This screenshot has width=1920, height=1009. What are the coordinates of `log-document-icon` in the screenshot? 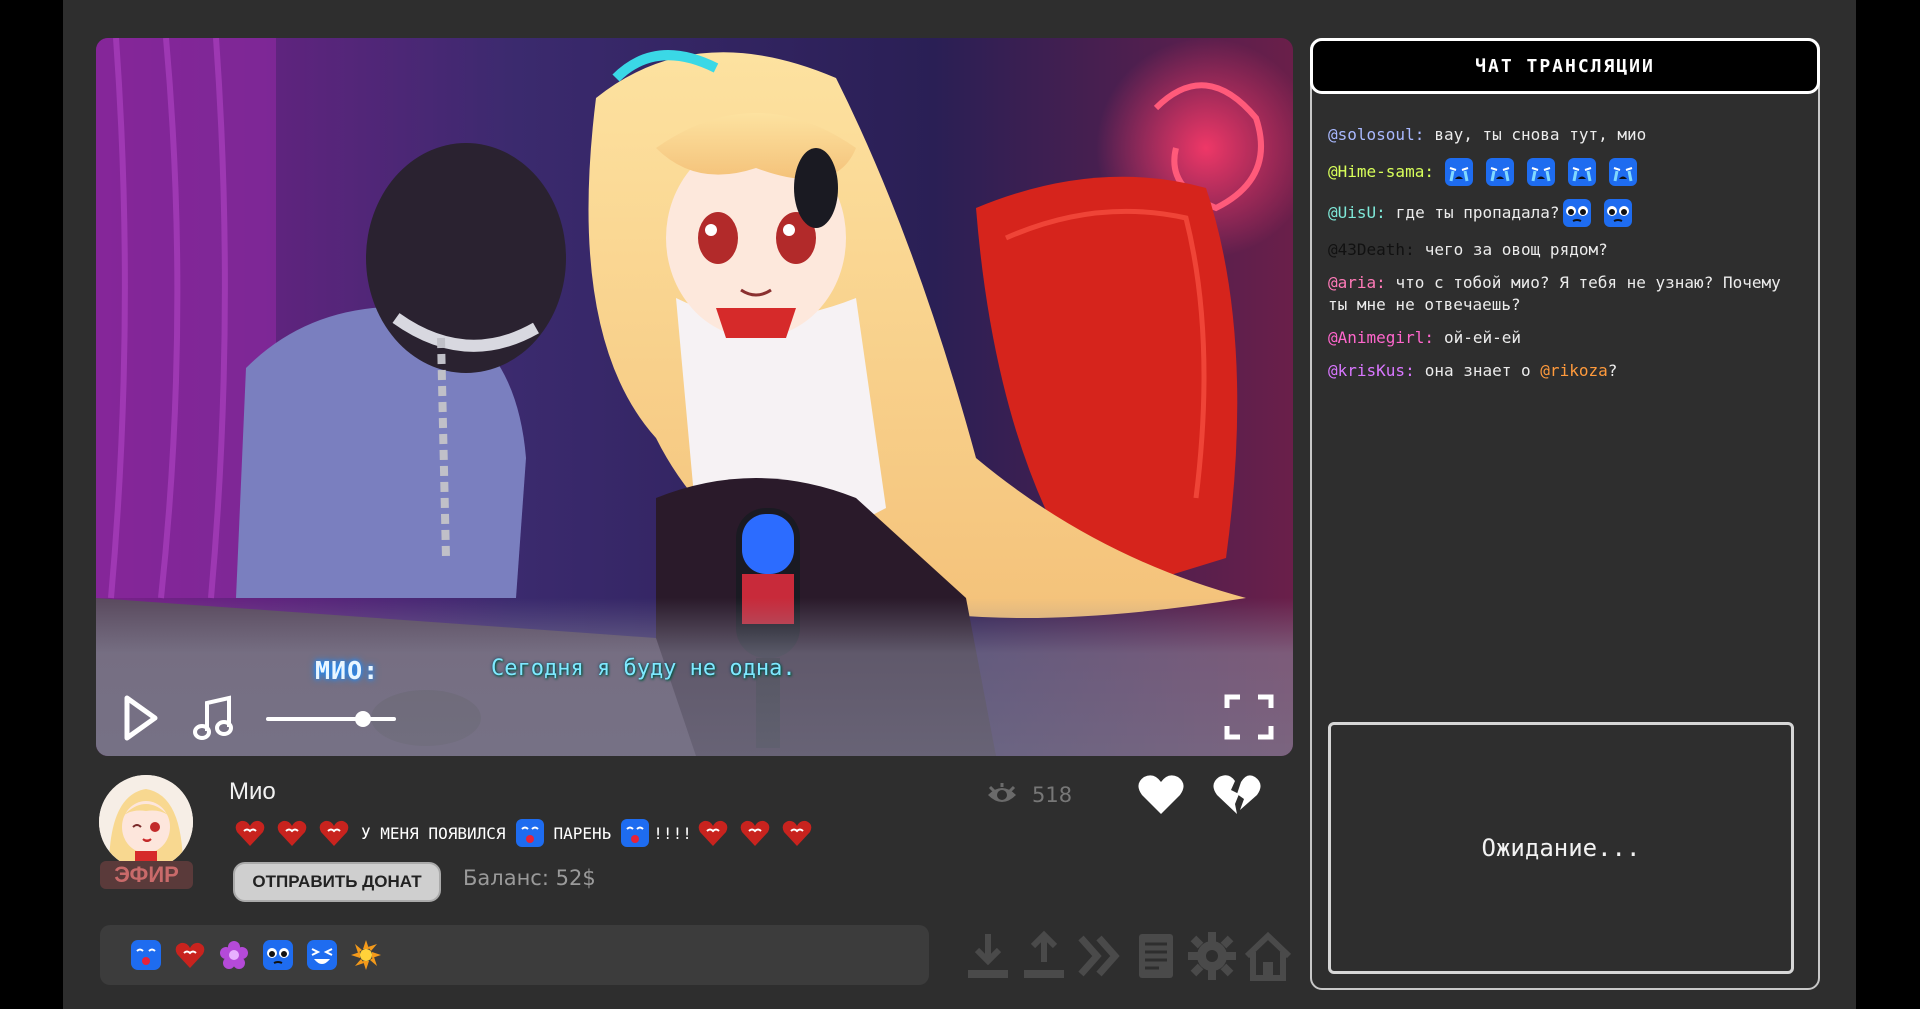 It's located at (1156, 956).